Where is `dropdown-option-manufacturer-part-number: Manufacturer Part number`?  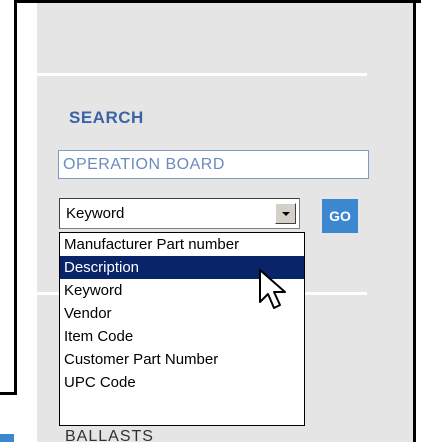 dropdown-option-manufacturer-part-number: Manufacturer Part number is located at coordinates (182, 244).